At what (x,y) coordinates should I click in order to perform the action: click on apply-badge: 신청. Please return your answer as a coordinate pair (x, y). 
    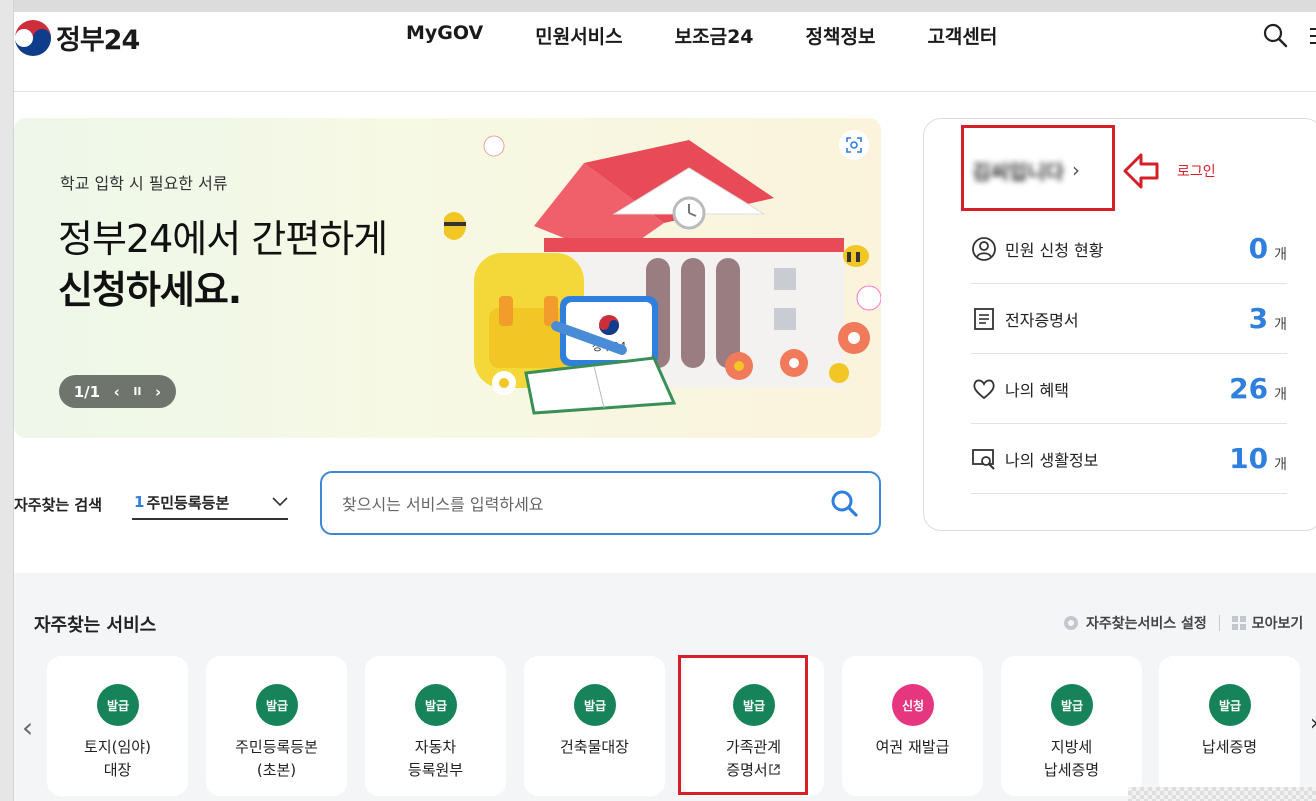
    Looking at the image, I should click on (913, 705).